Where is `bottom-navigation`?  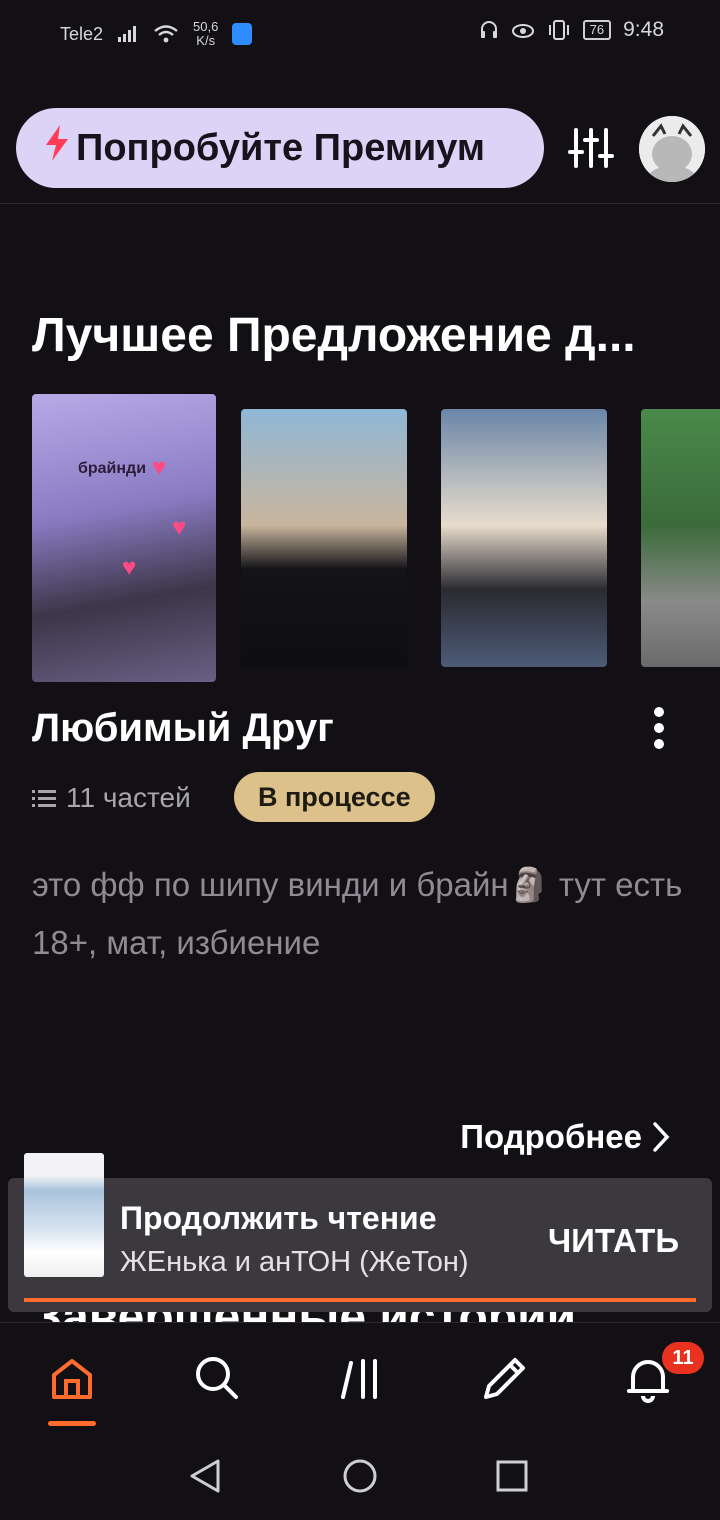
bottom-navigation is located at coordinates (360, 1378).